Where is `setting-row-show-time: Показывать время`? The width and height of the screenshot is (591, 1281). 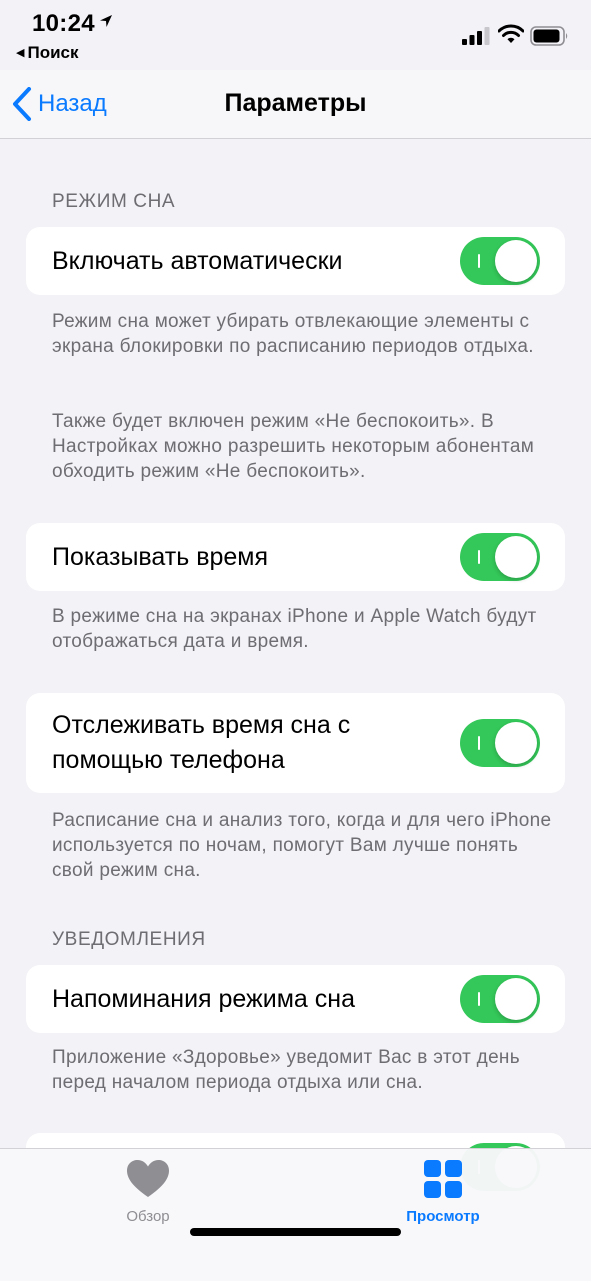
setting-row-show-time: Показывать время is located at coordinates (295, 557).